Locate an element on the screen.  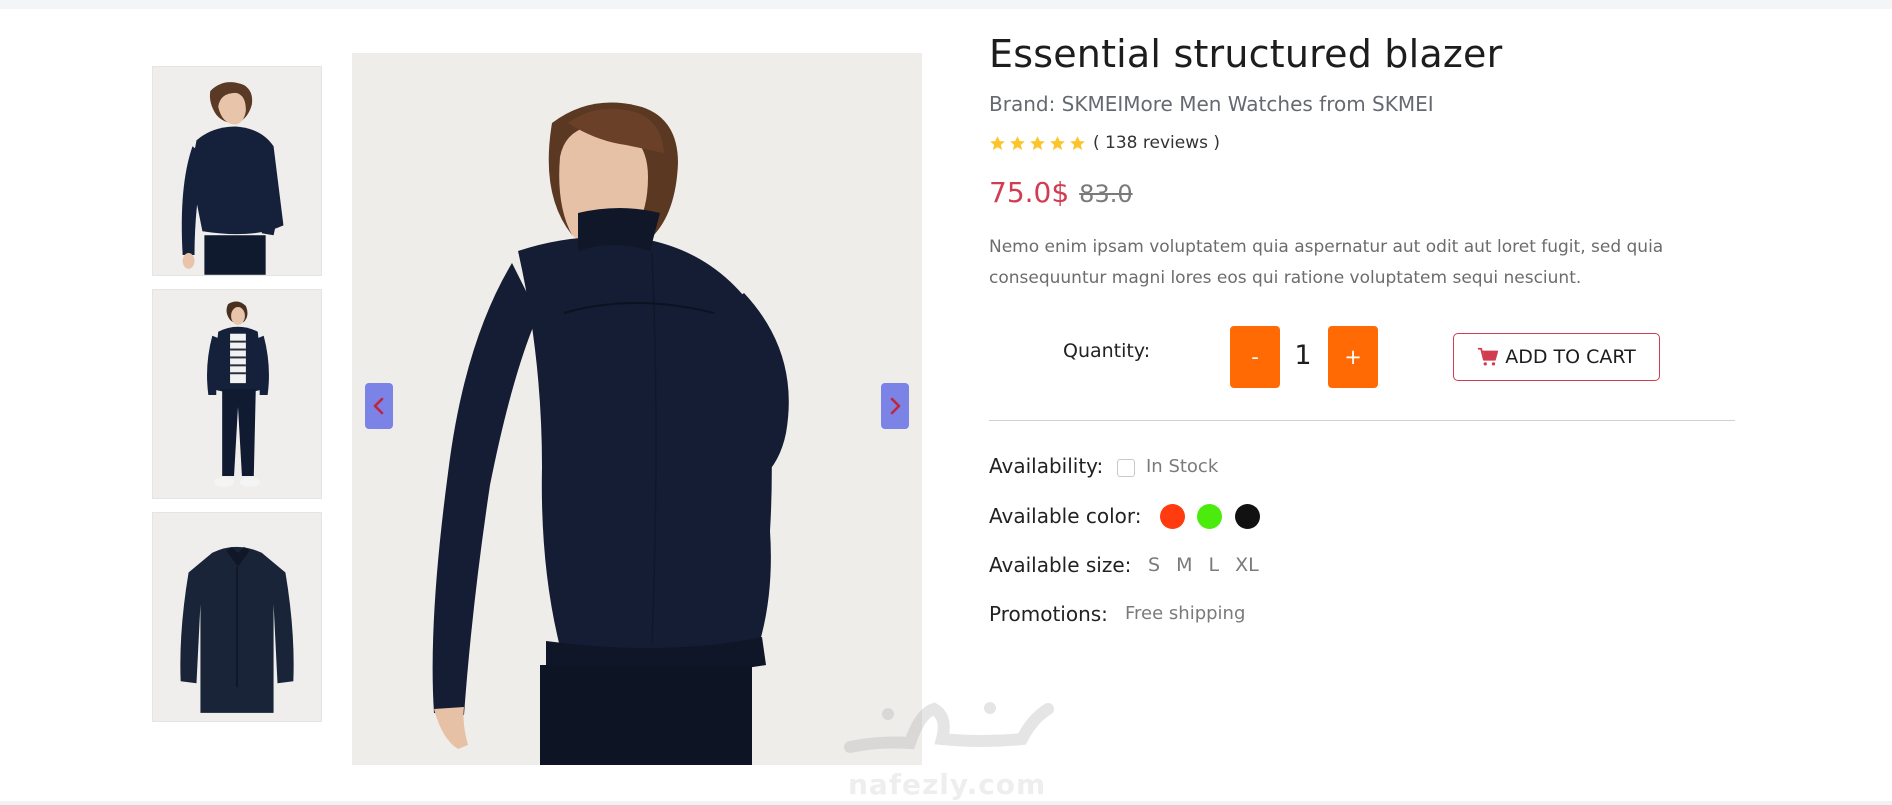
watermark-text: nafezly.com is located at coordinates (947, 784).